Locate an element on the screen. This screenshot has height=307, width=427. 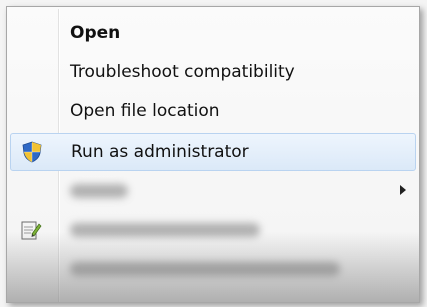
menu-item-open-file-location: Open file location is located at coordinates (213, 111).